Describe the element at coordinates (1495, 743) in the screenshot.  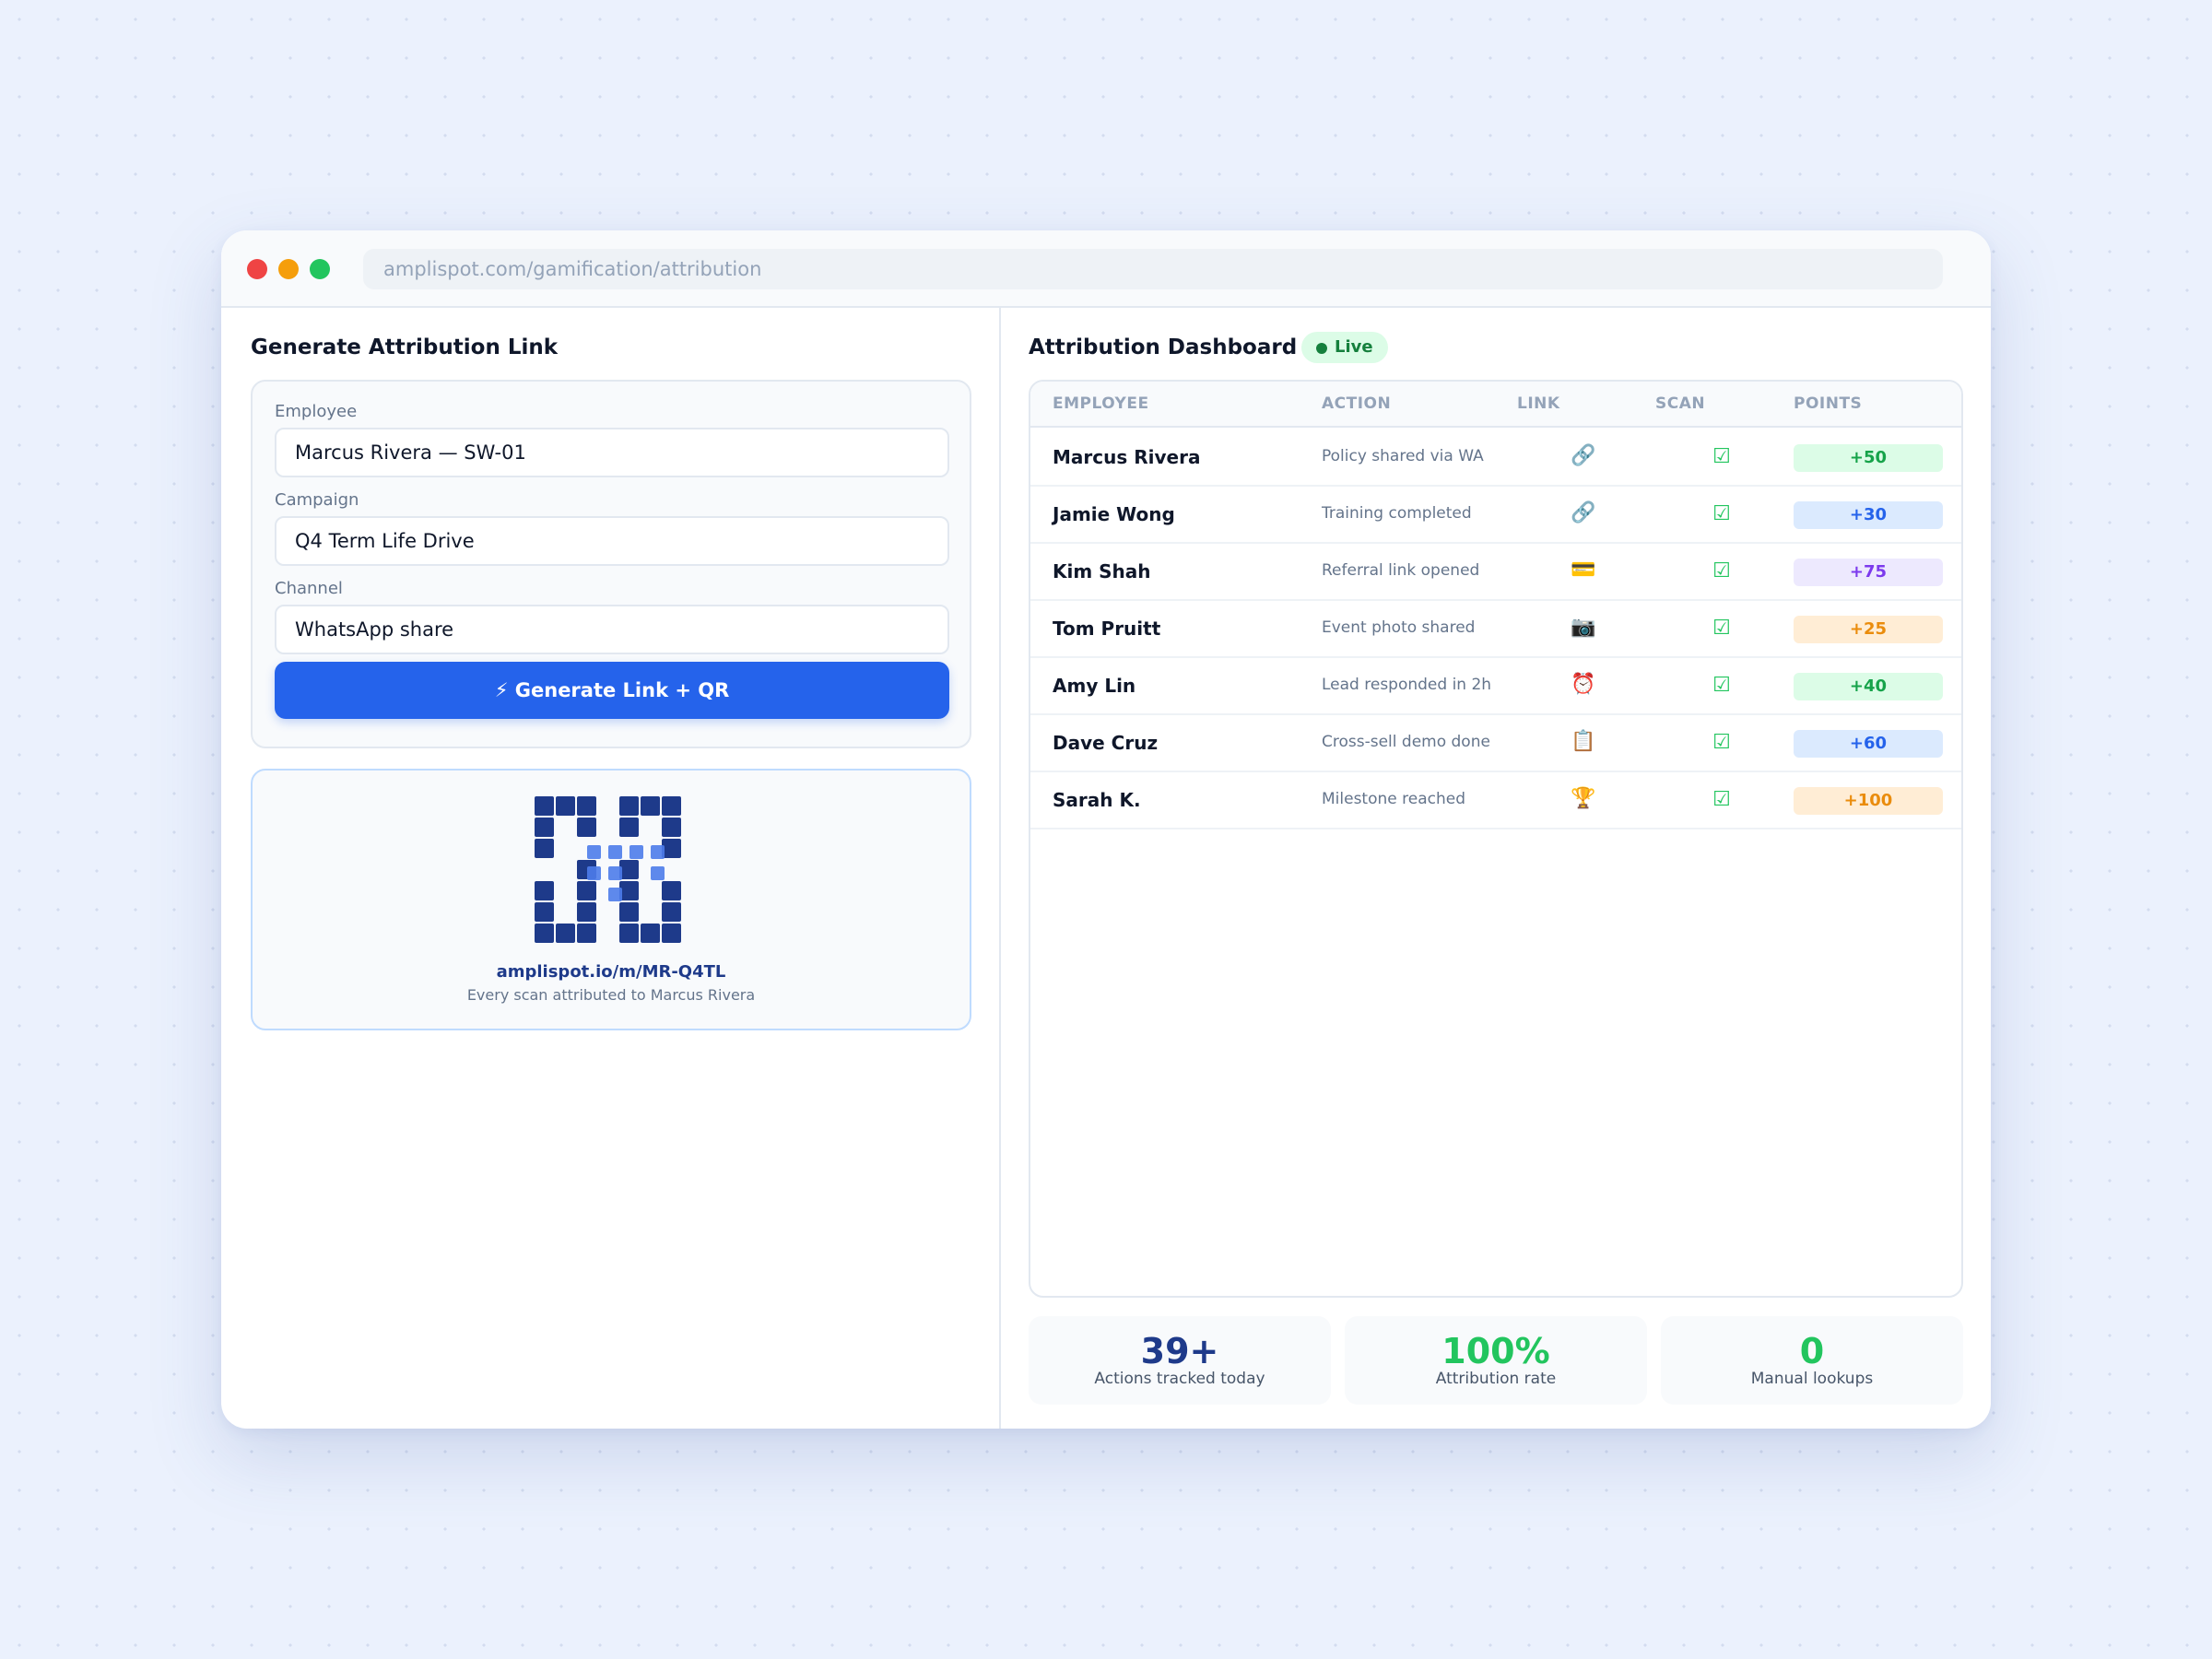
I see `table-row: Dave Cruz Cross-sell demo done 📋 ☑ +60` at that location.